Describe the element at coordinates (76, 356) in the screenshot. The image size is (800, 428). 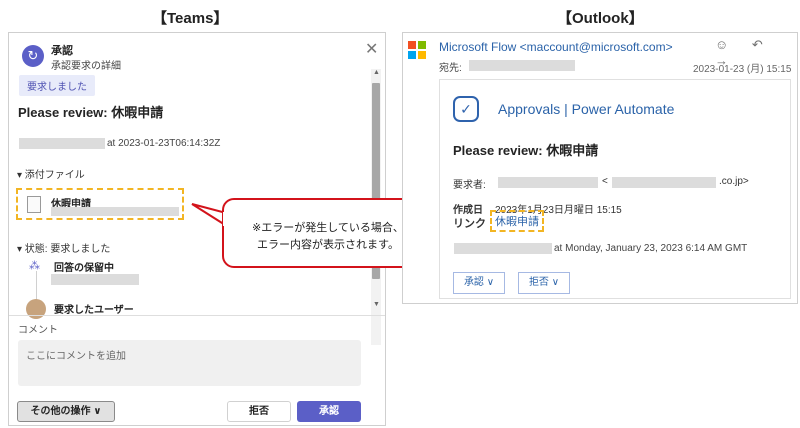
I see `comment-placeholder: ここにコメントを追加` at that location.